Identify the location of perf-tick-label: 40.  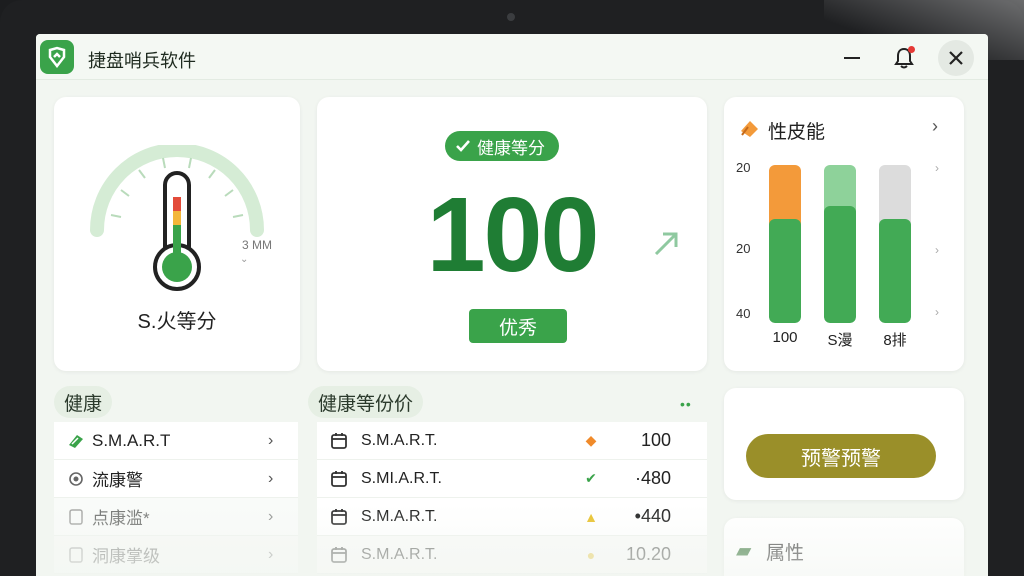
(743, 313).